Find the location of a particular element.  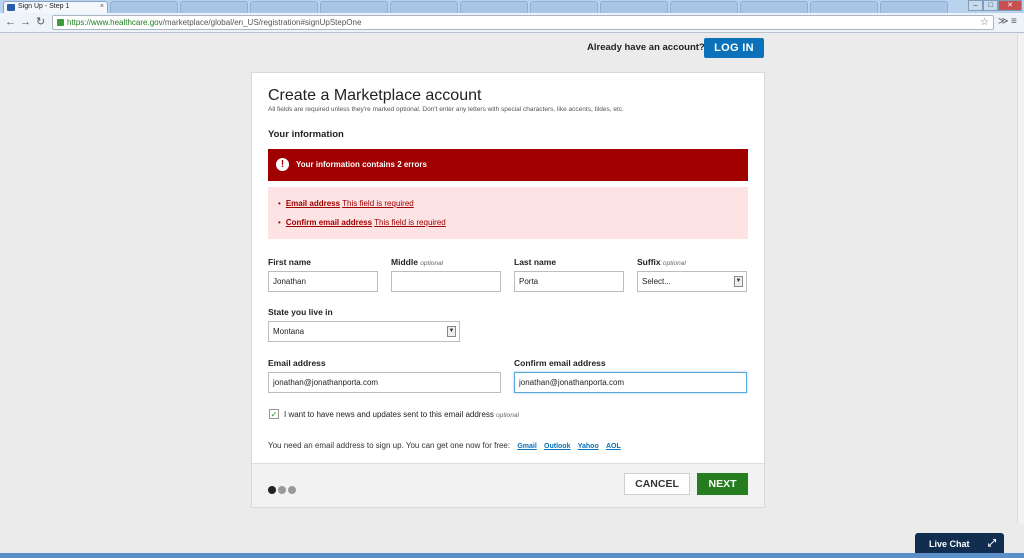

expand-icon: ⤢ is located at coordinates (992, 544).